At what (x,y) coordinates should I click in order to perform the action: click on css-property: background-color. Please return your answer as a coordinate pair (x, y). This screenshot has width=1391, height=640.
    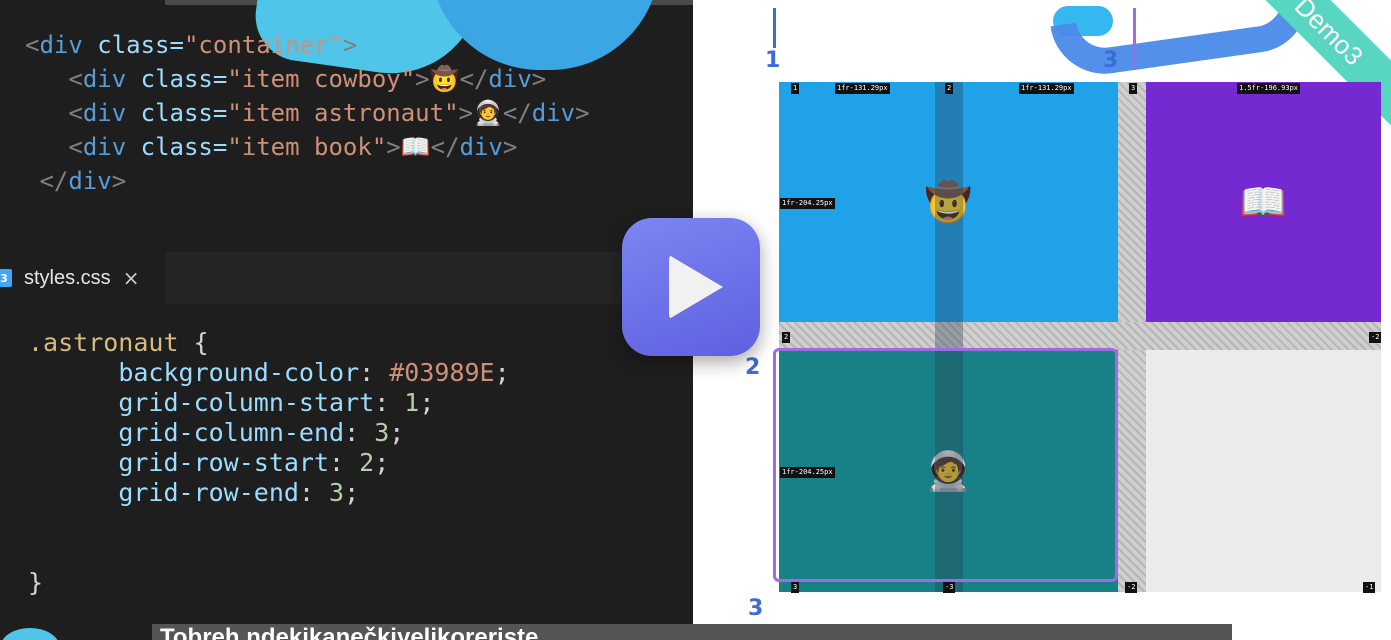
    Looking at the image, I should click on (239, 372).